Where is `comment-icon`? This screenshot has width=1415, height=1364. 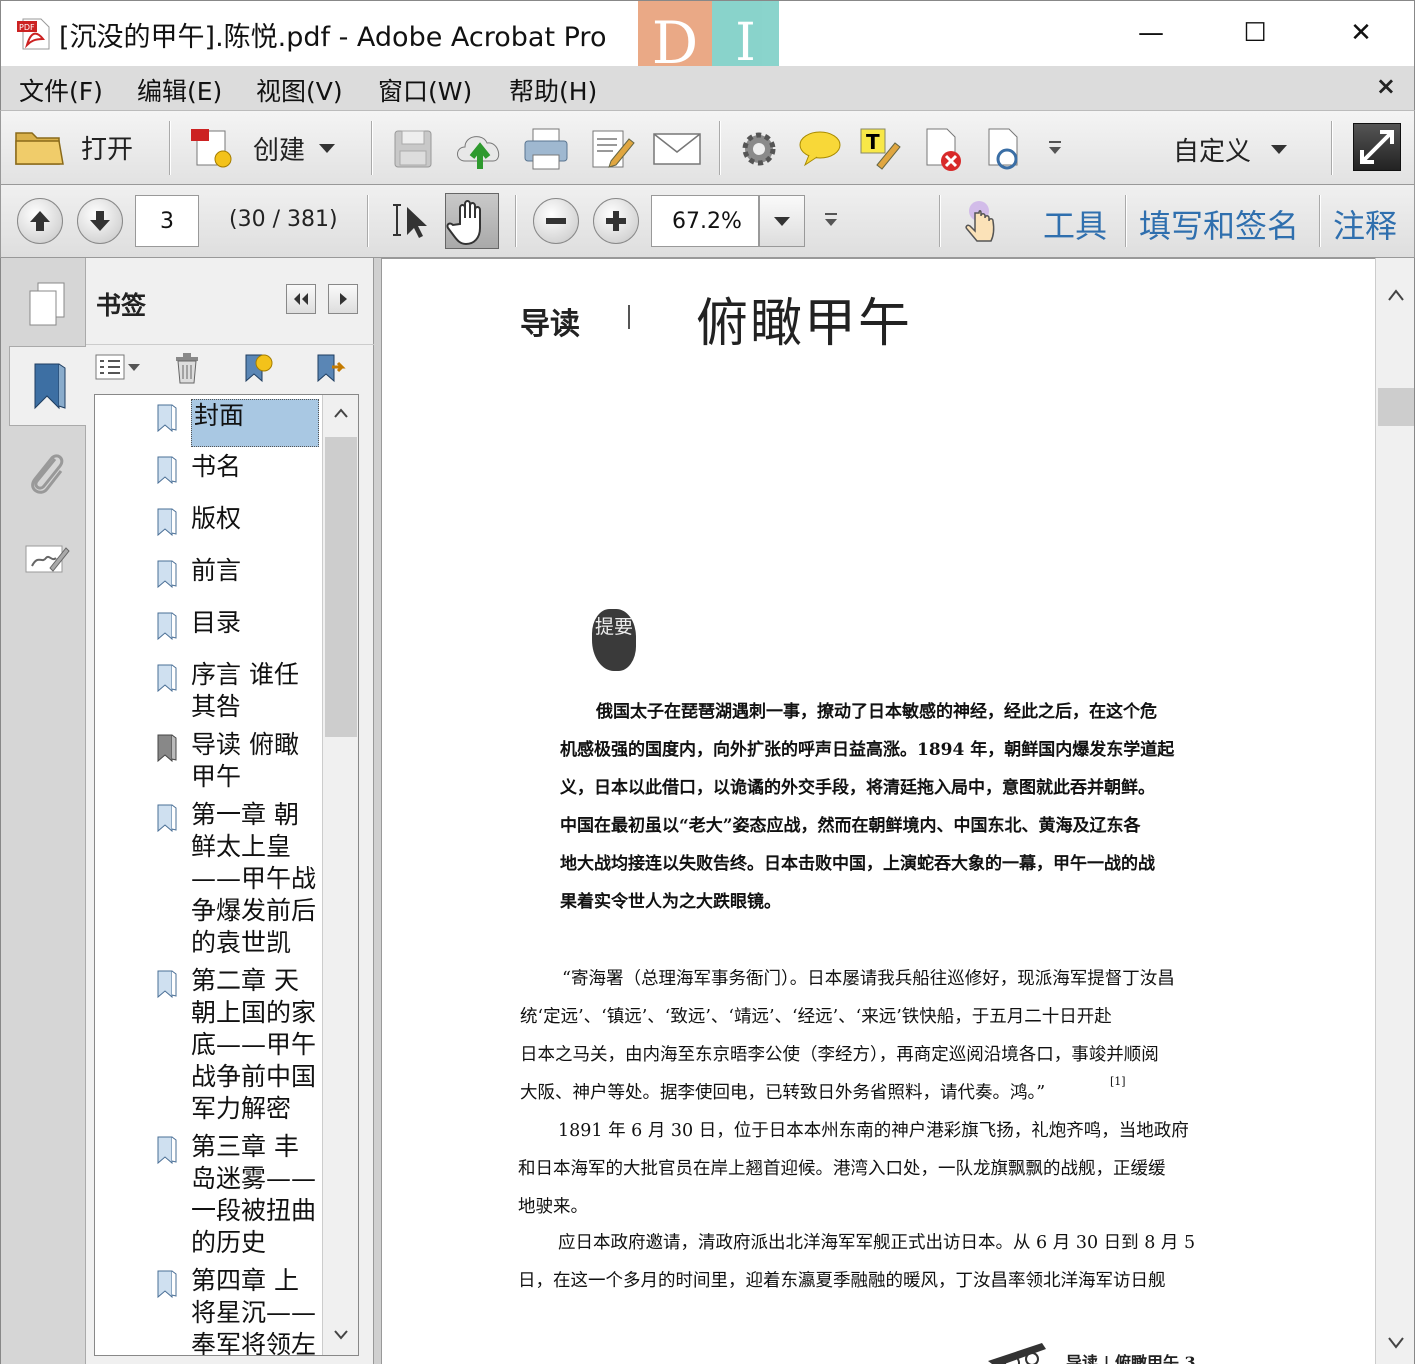
comment-icon is located at coordinates (820, 148).